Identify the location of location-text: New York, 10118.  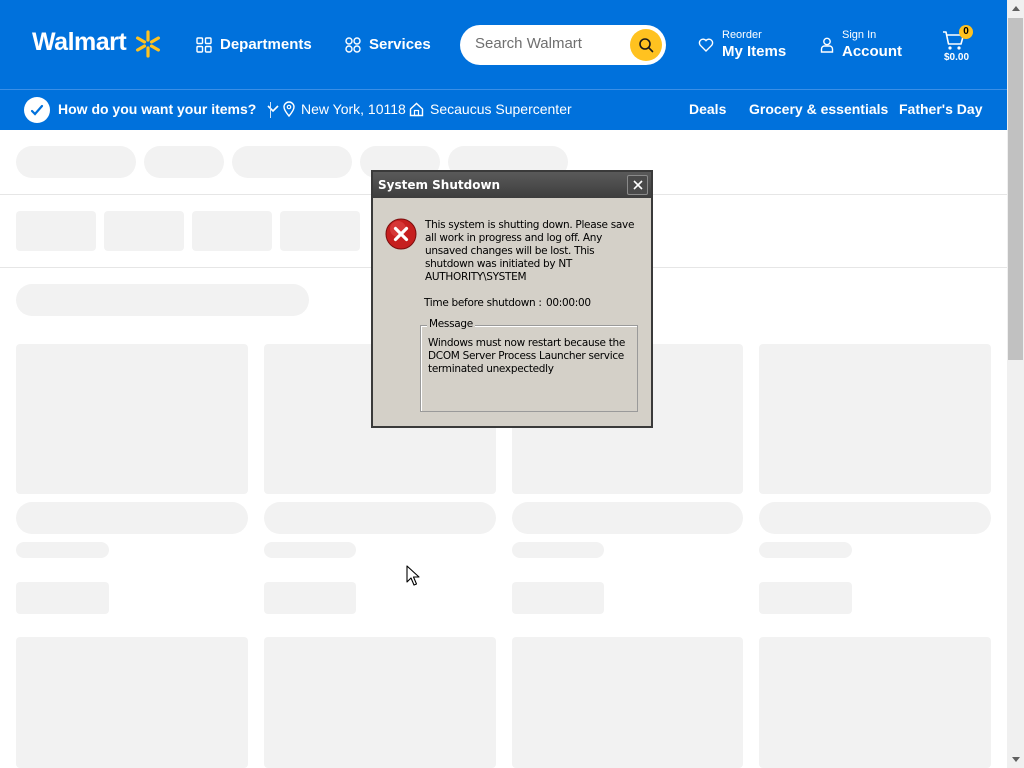
(353, 109).